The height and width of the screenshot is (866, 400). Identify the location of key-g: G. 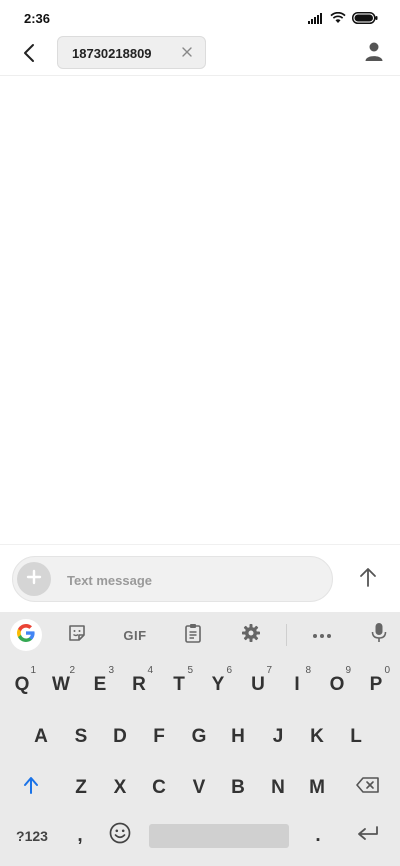
(199, 737).